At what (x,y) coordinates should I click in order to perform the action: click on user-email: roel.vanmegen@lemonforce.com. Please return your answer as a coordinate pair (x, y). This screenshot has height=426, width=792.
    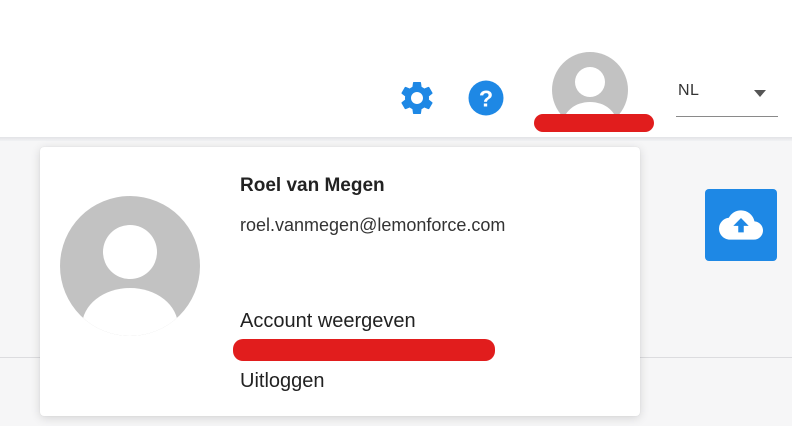
    Looking at the image, I should click on (373, 225).